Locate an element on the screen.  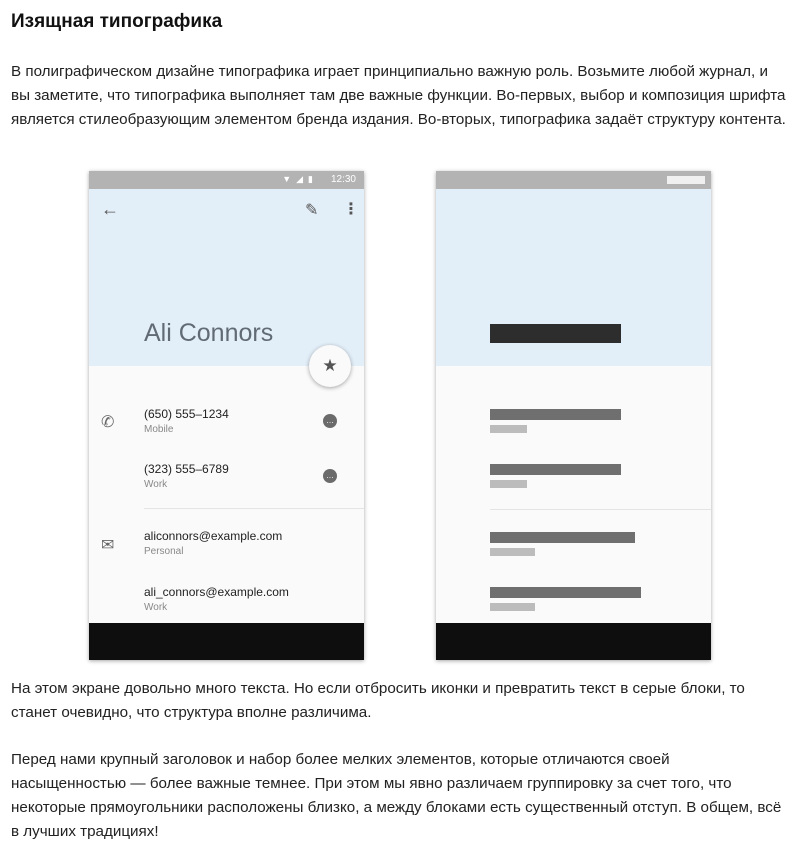
email-address-2: ali_connors@example.com is located at coordinates (216, 592).